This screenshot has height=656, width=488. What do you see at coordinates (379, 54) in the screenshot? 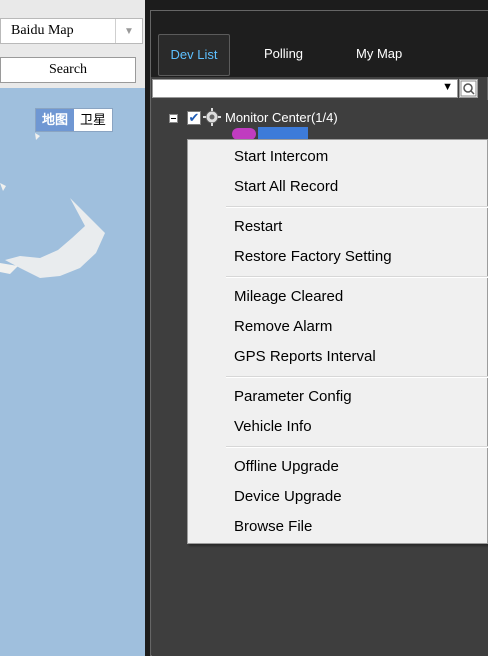
I see `tab-my-map: My Map` at bounding box center [379, 54].